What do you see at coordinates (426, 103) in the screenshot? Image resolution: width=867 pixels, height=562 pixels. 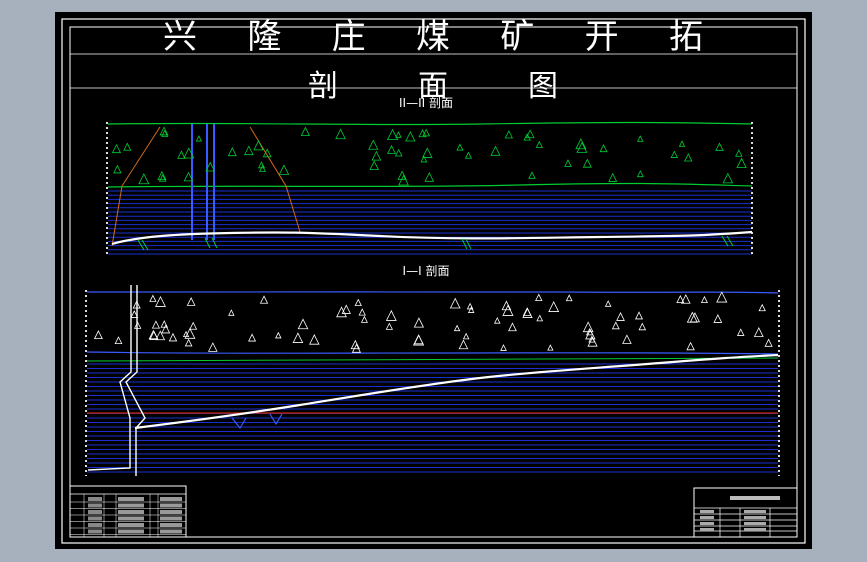 I see `section-upper-label: II—II 剖面` at bounding box center [426, 103].